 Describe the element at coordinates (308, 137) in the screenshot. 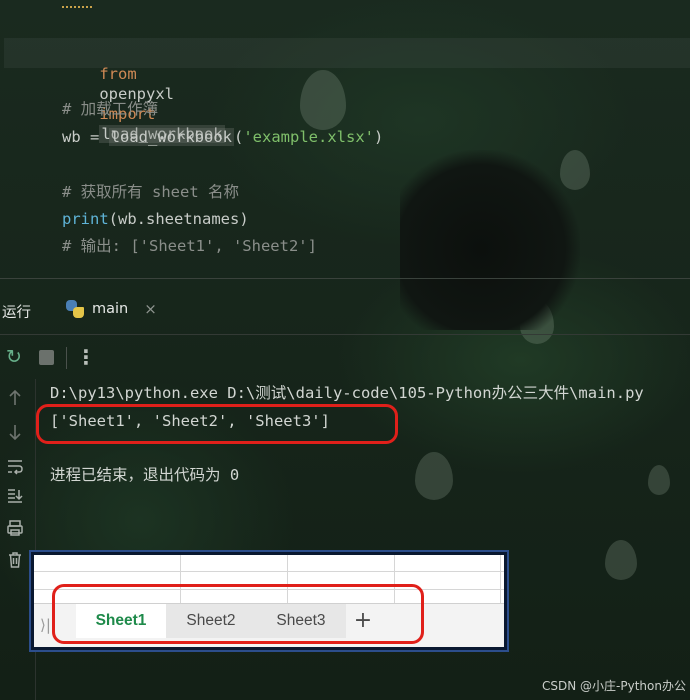

I see `string-literal: 'example.xlsx'` at that location.